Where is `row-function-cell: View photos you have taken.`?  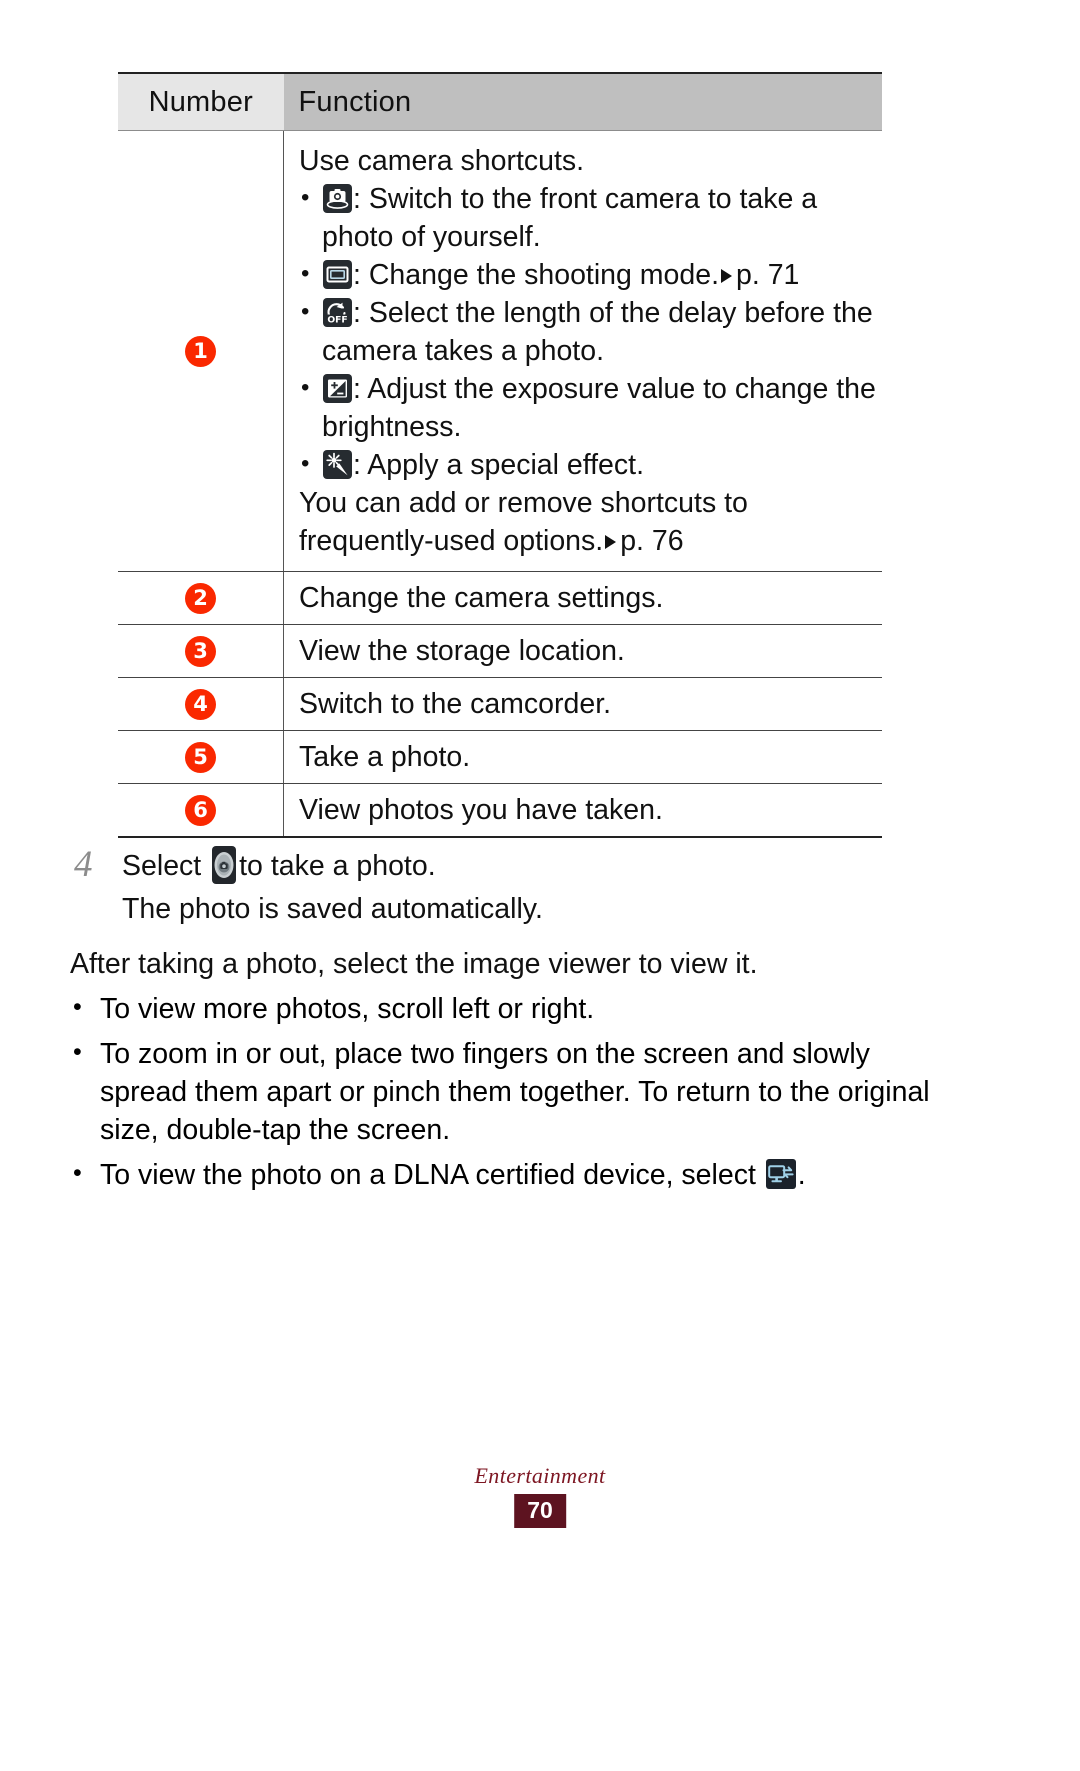
row-function-cell: View photos you have taken. is located at coordinates (582, 810).